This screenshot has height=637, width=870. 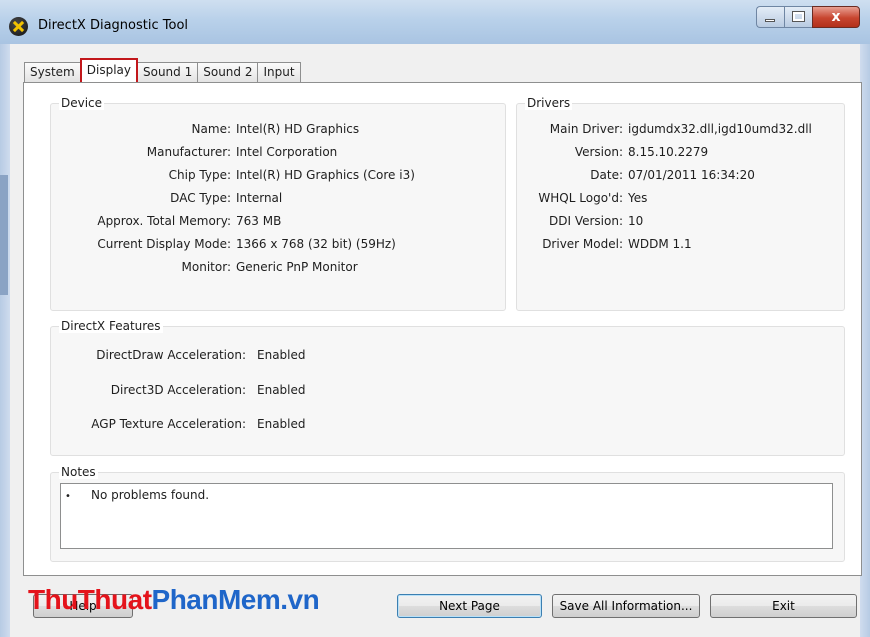 I want to click on device-row-chip-type: Chip Type: Intel(R) HD Graphics (Core i3), so click(x=233, y=175).